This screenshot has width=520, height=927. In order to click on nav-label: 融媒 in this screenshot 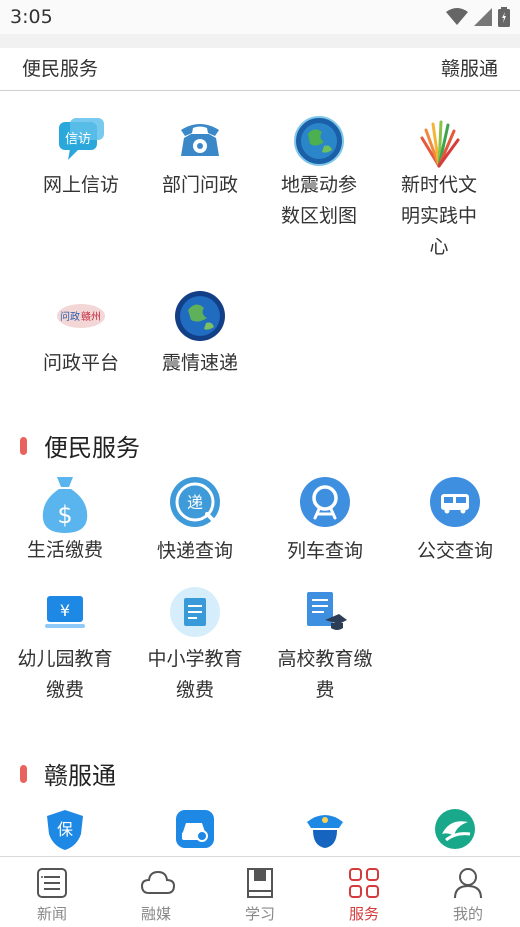, I will do `click(155, 914)`.